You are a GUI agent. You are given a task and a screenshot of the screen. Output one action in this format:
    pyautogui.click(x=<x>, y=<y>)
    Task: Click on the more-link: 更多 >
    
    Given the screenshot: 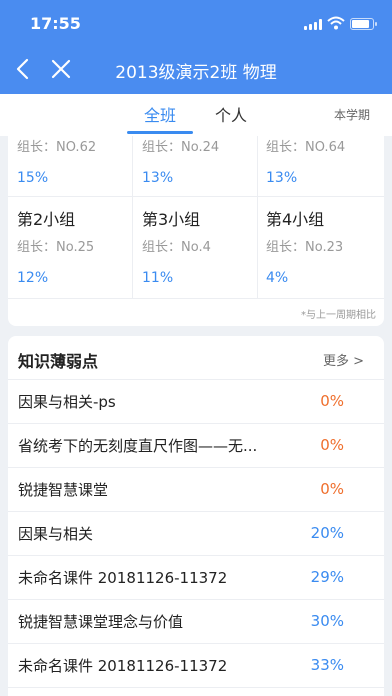 What is the action you would take?
    pyautogui.click(x=343, y=359)
    